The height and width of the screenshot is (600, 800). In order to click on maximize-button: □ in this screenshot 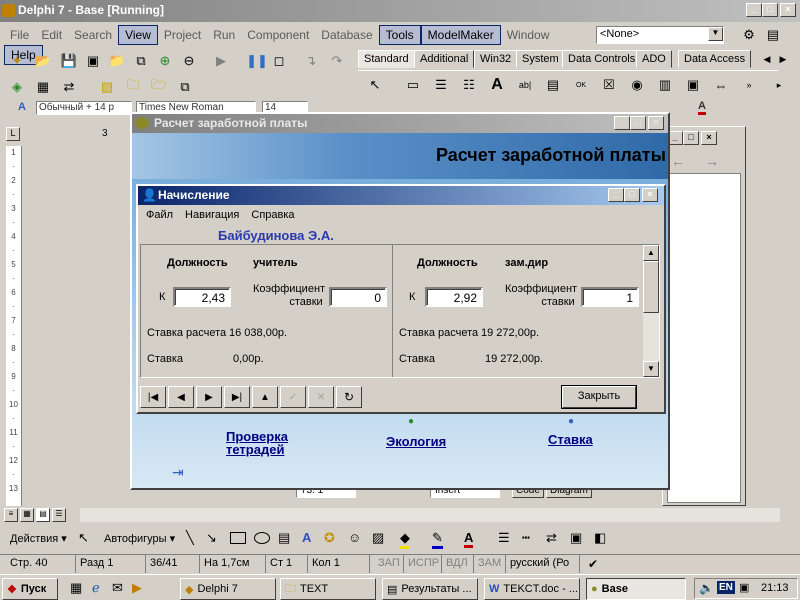, I will do `click(770, 10)`.